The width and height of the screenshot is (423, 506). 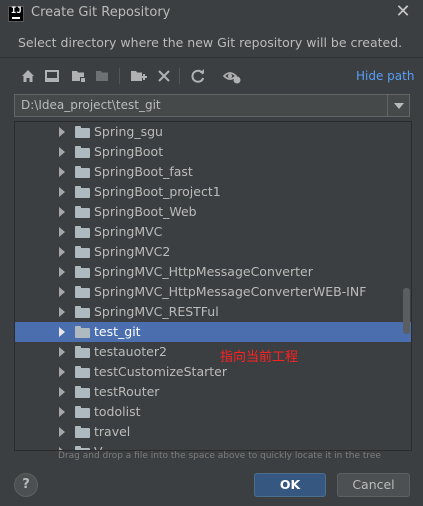 I want to click on tree-row-label: travel, so click(x=112, y=431).